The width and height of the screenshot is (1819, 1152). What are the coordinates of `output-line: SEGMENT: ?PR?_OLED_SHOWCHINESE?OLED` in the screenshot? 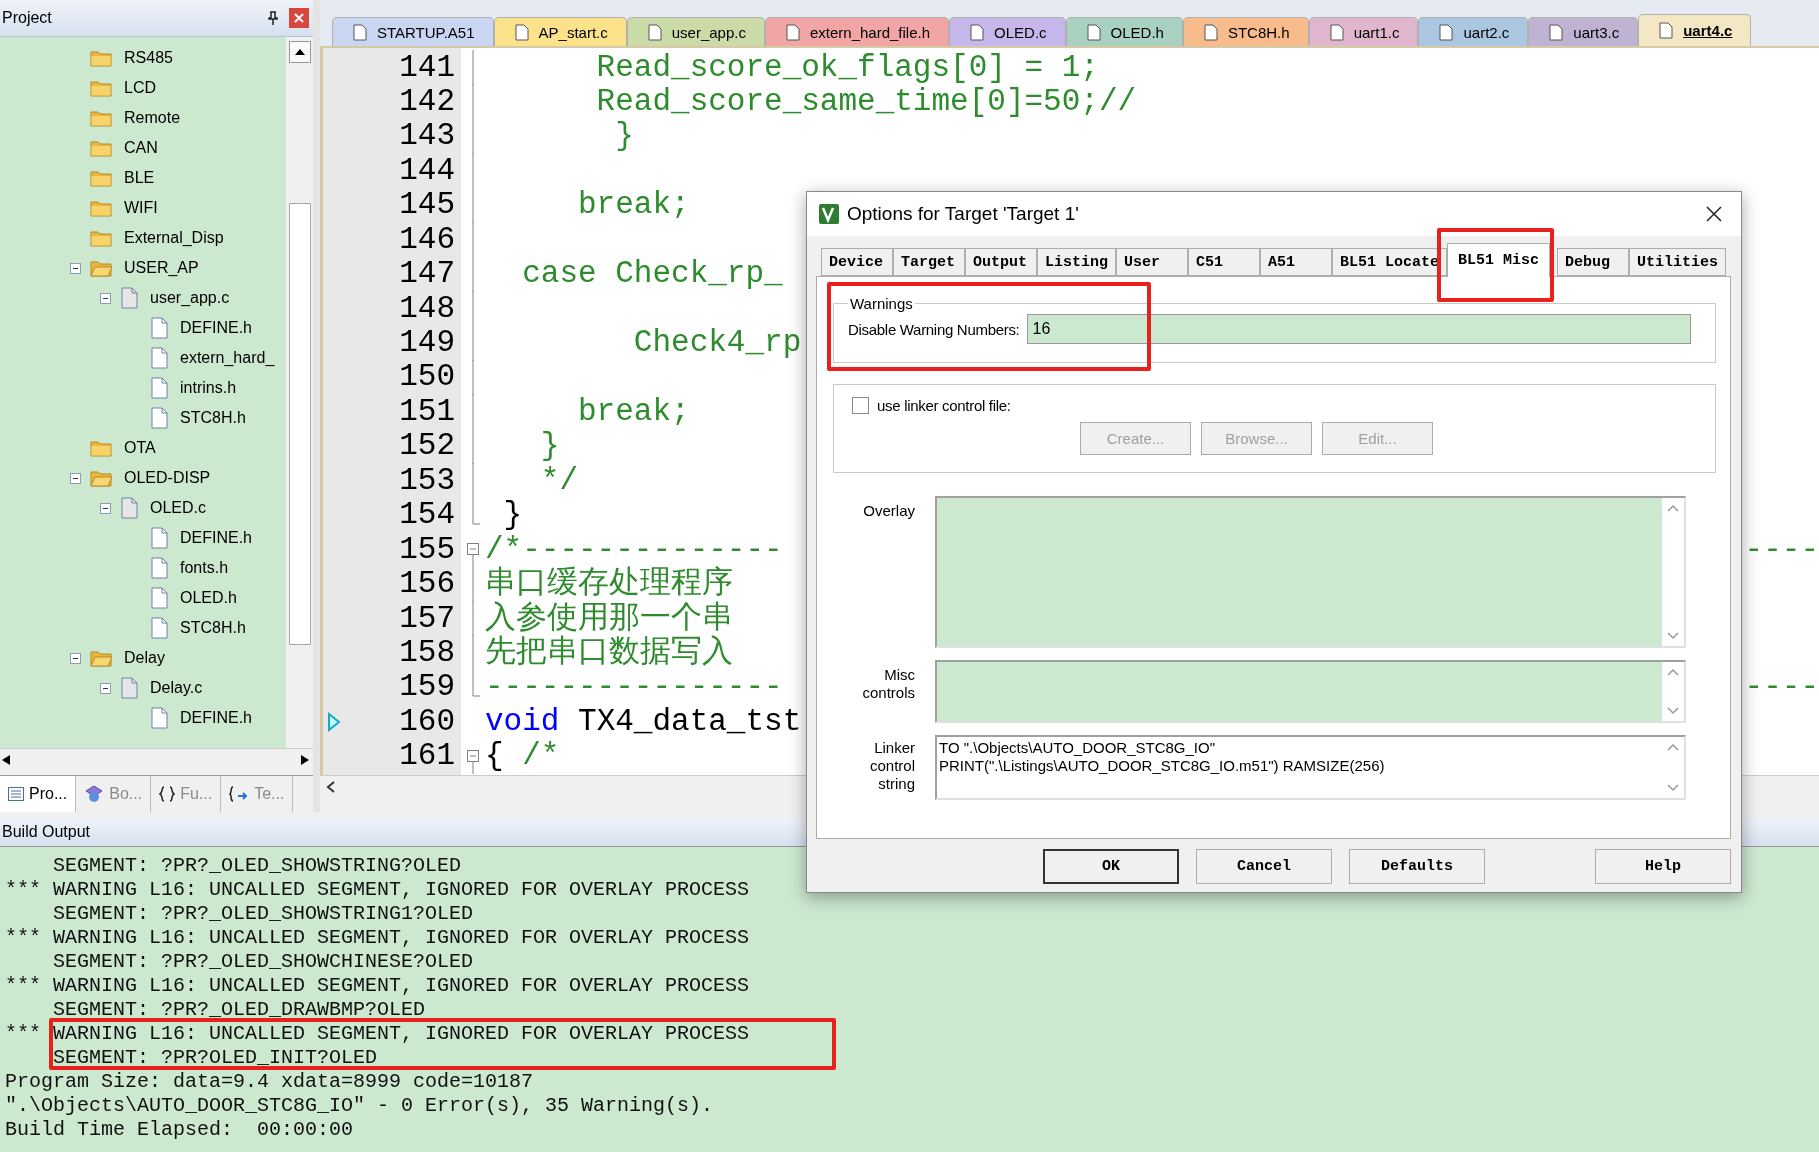 It's located at (263, 962).